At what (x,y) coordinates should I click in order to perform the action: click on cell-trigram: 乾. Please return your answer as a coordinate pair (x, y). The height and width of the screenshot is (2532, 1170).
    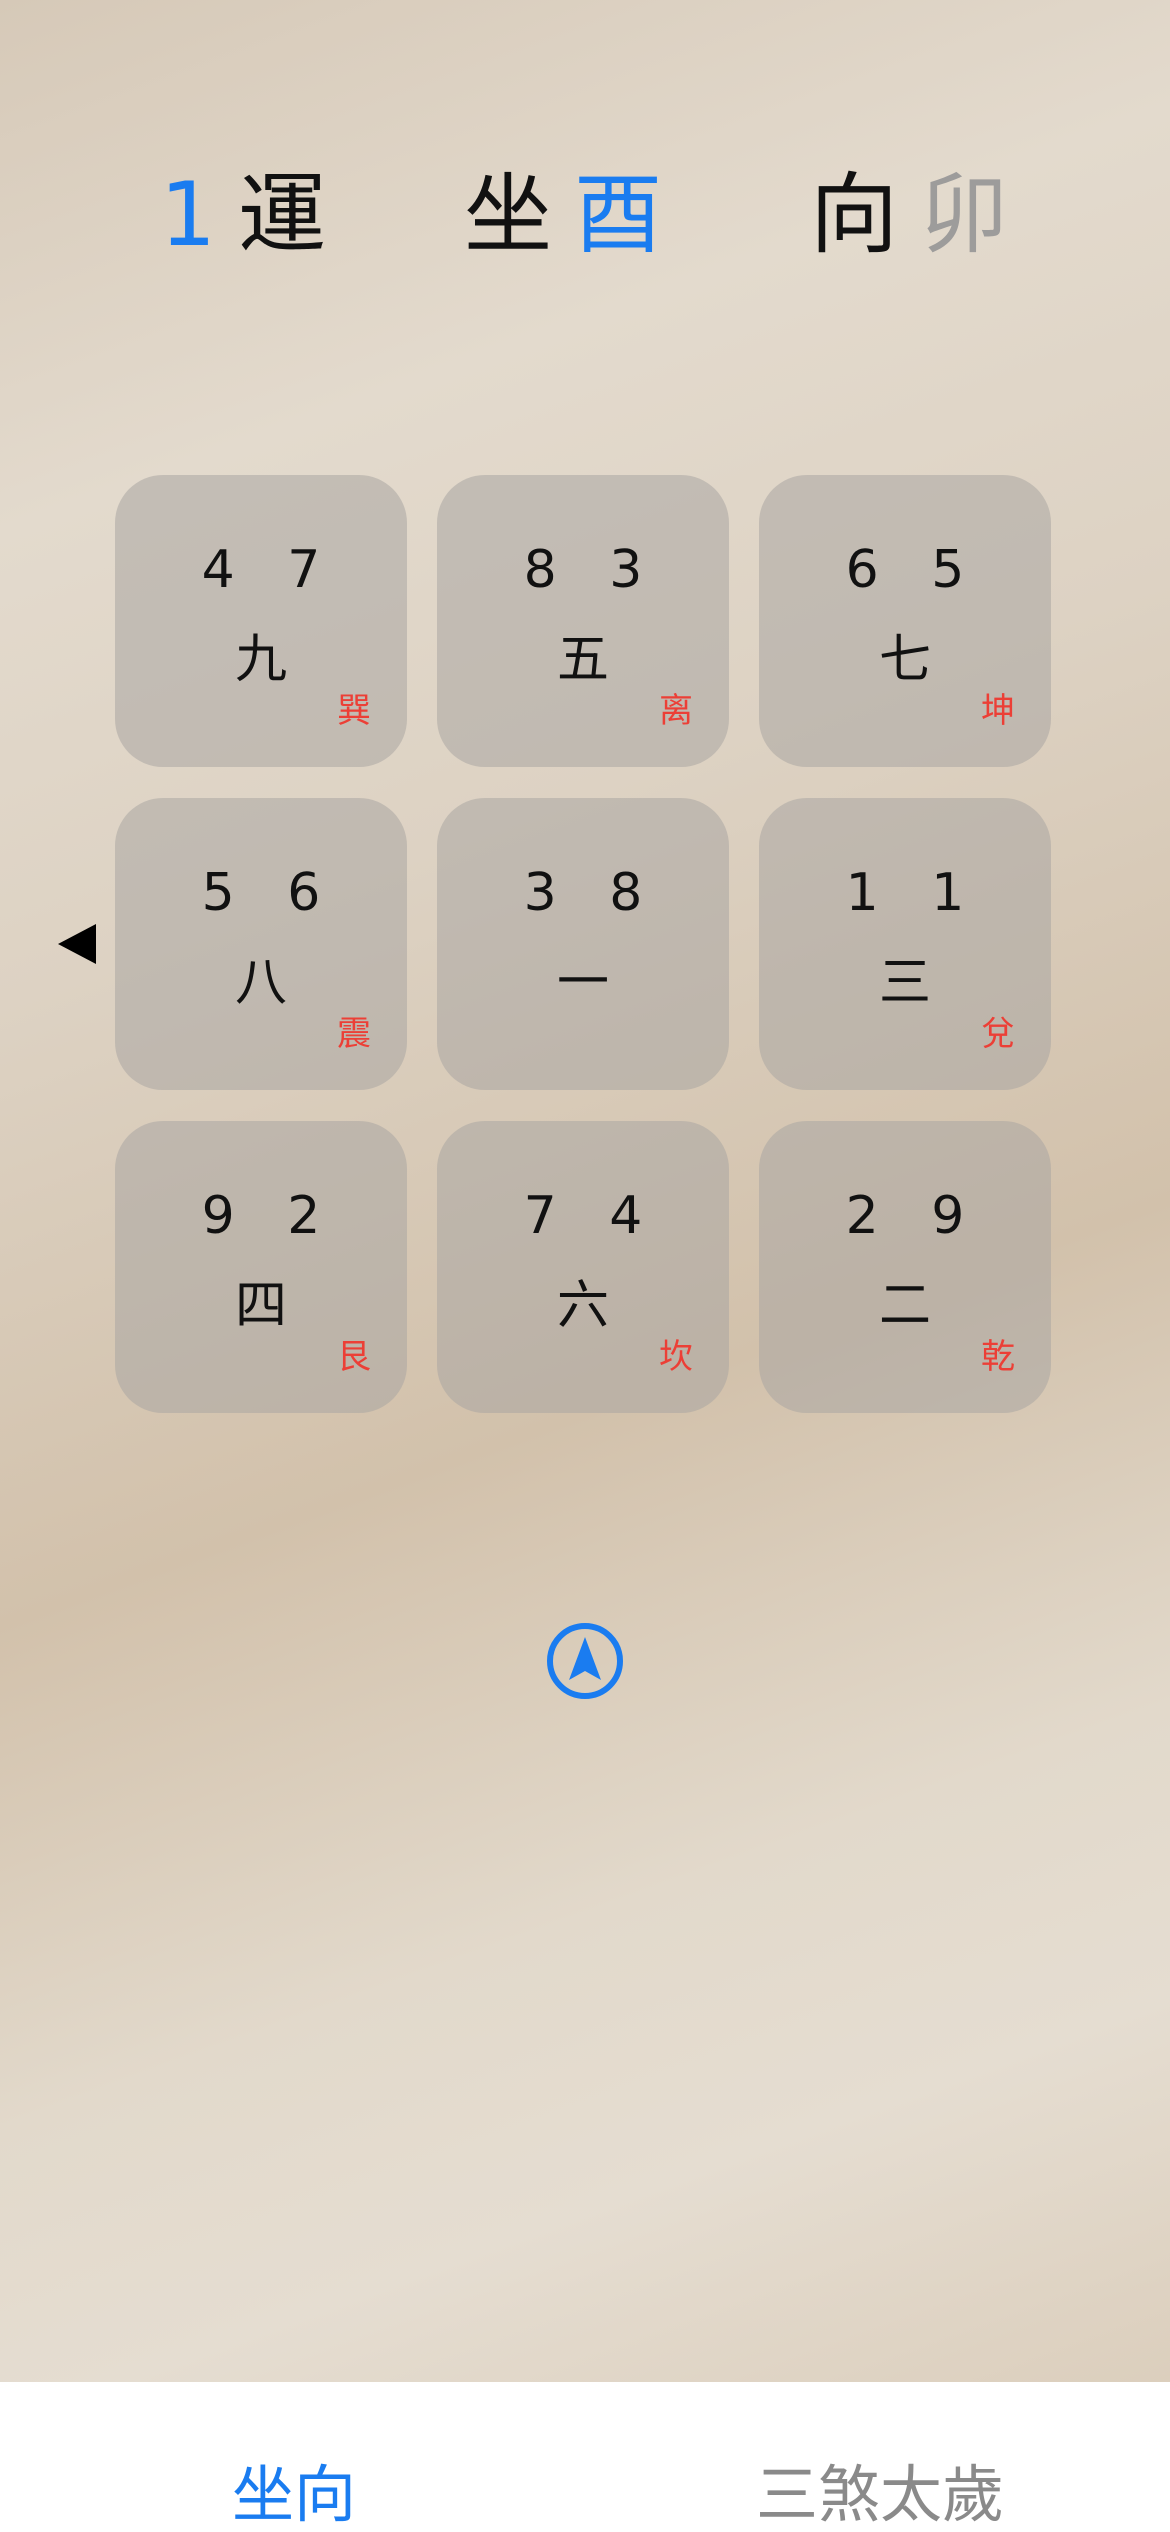
    Looking at the image, I should click on (998, 1357).